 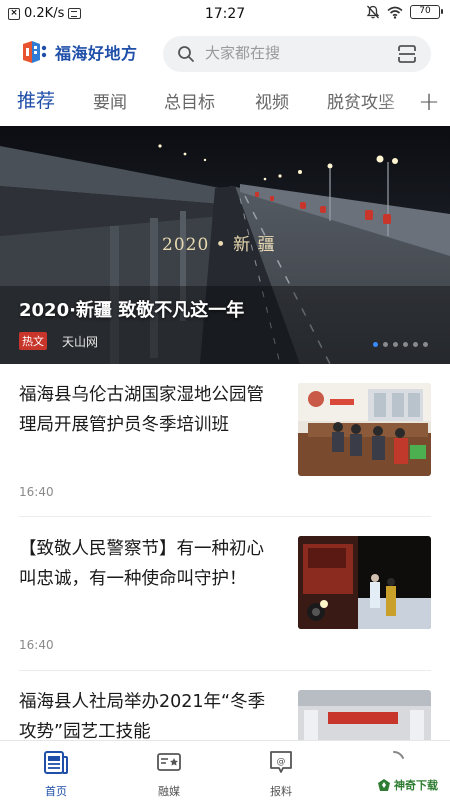 What do you see at coordinates (219, 245) in the screenshot?
I see `banner-image-caption: 2020 • 新 疆` at bounding box center [219, 245].